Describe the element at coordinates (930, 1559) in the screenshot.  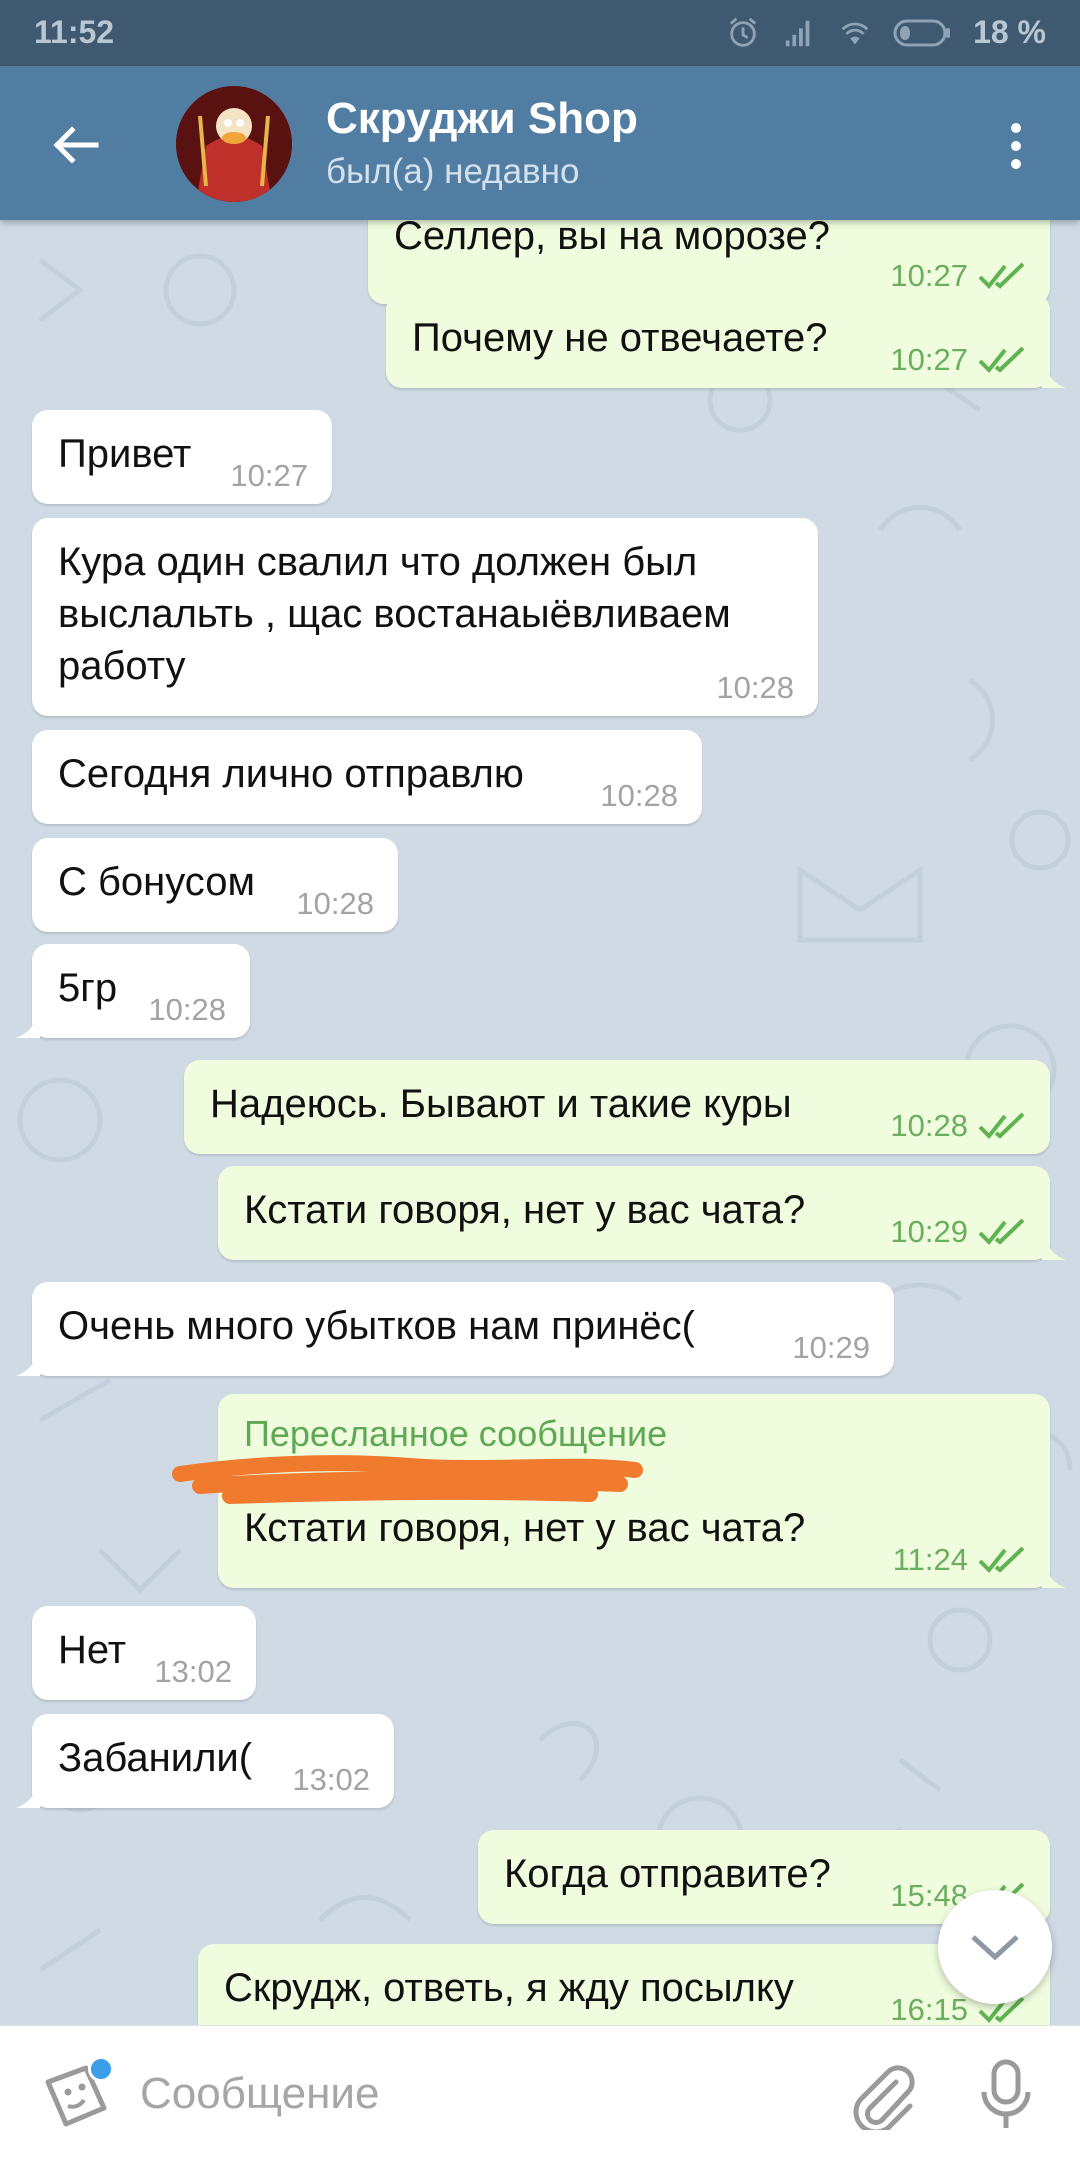
I see `message-time: 11:24` at that location.